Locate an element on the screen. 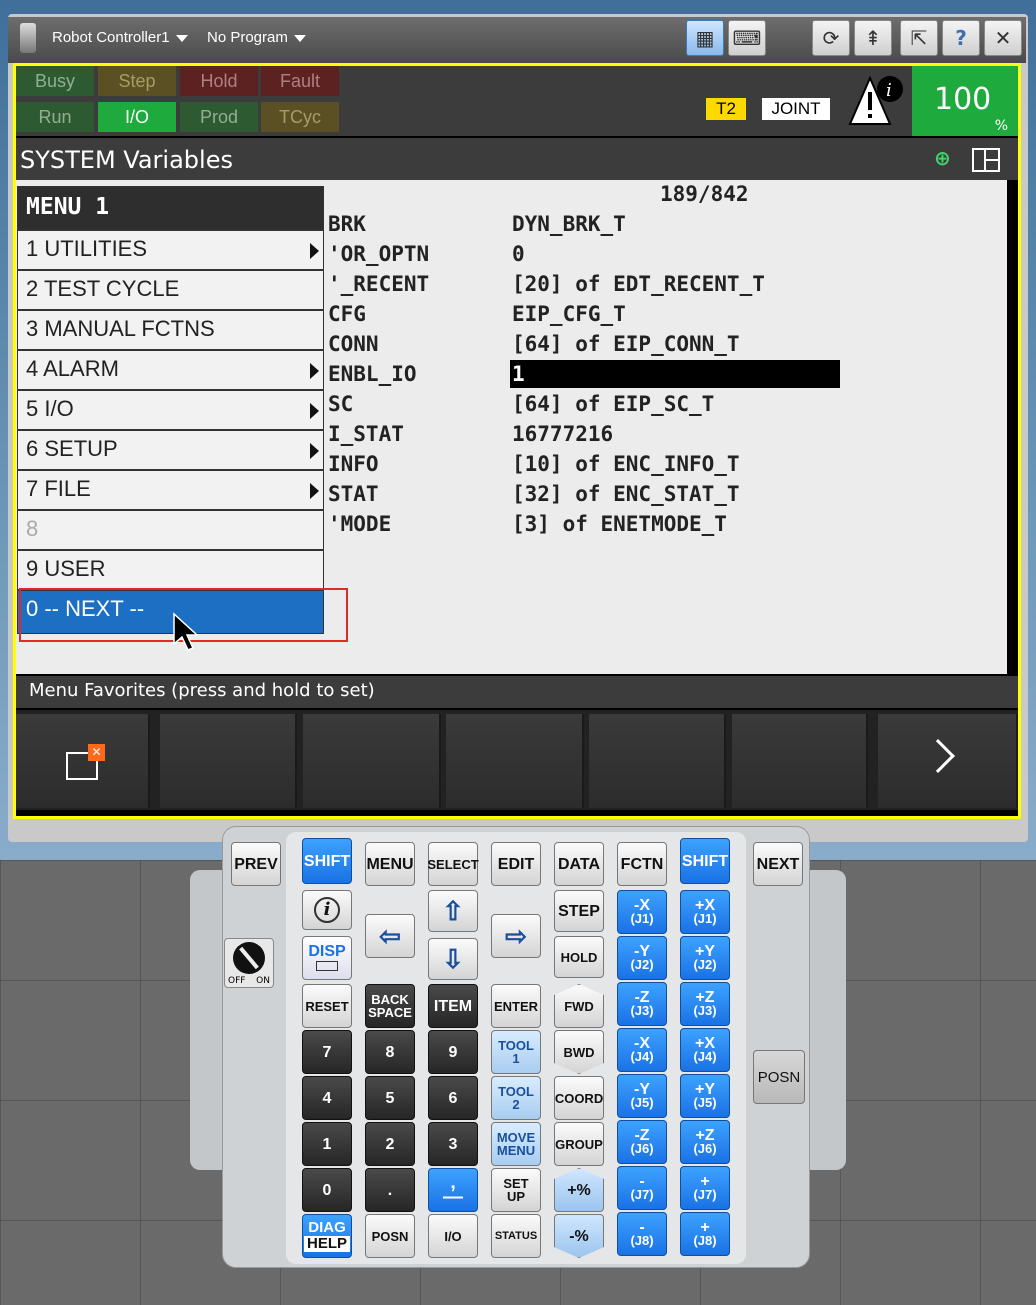 This screenshot has width=1036, height=1305. jog-plus-x-j1-key: +X (J1) is located at coordinates (705, 912).